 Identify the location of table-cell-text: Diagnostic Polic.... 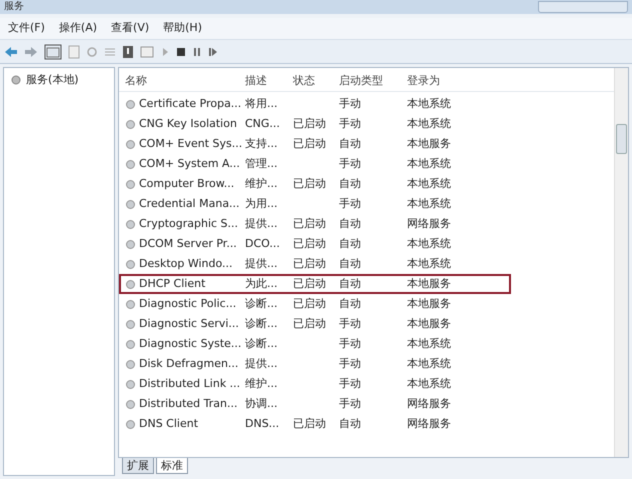
(187, 304).